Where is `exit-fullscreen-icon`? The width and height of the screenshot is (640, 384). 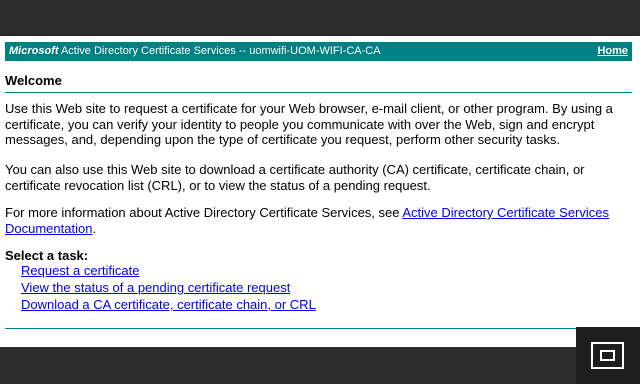
exit-fullscreen-icon is located at coordinates (607, 355).